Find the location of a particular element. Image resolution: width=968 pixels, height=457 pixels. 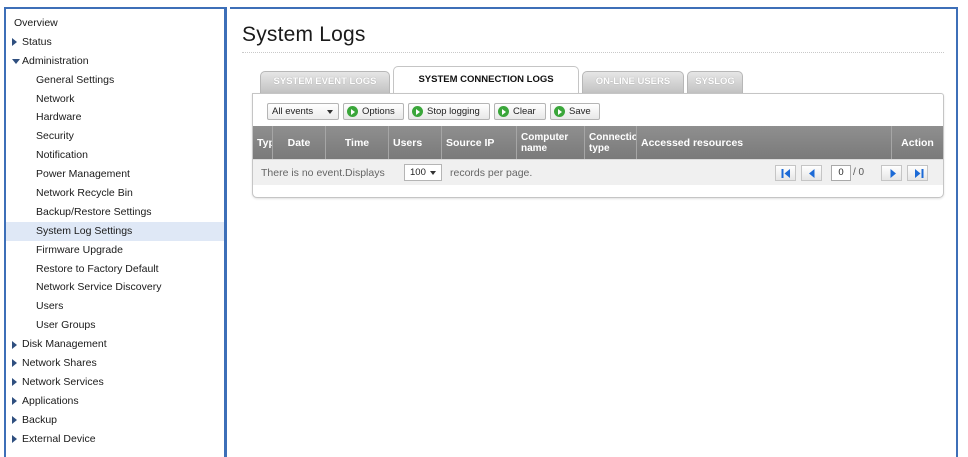

column-header-action: Action is located at coordinates (917, 142).